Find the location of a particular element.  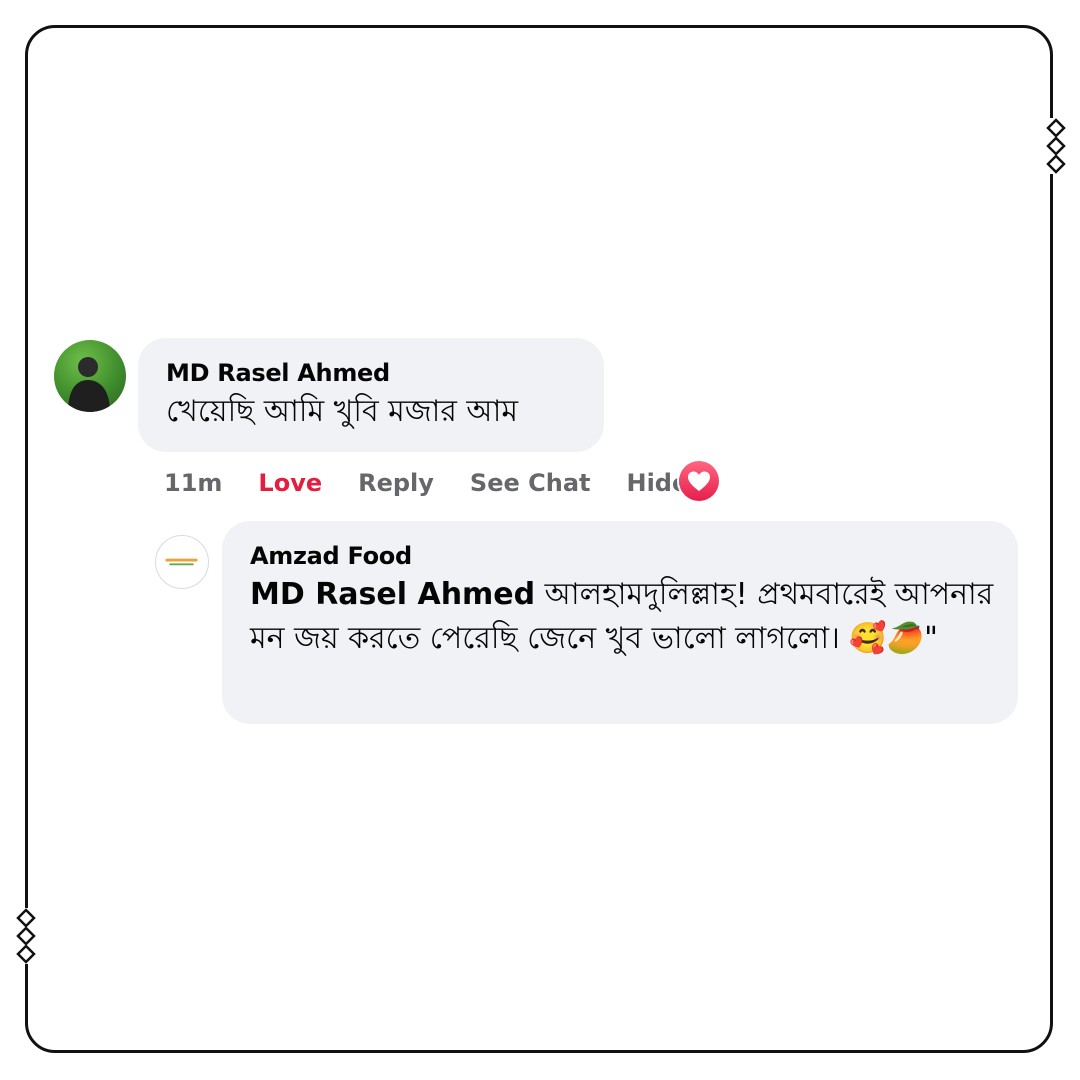

heart-icon is located at coordinates (699, 481).